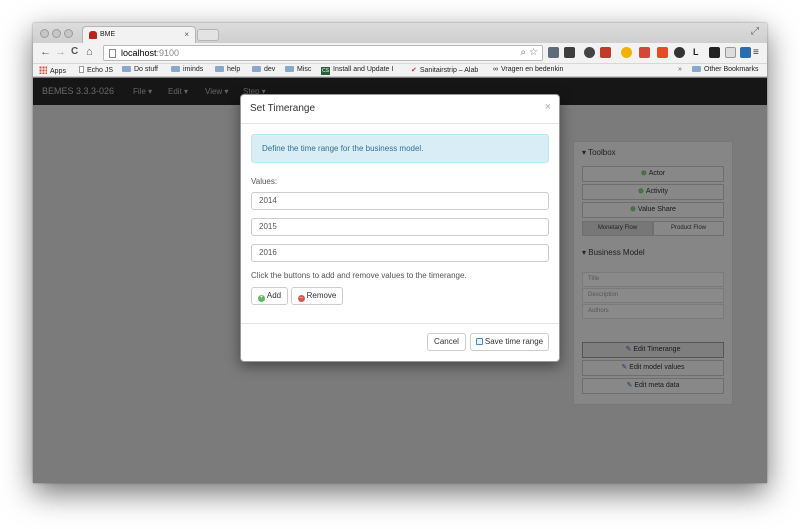 The width and height of the screenshot is (800, 529). What do you see at coordinates (216, 91) in the screenshot?
I see `menu-view: View ▾` at bounding box center [216, 91].